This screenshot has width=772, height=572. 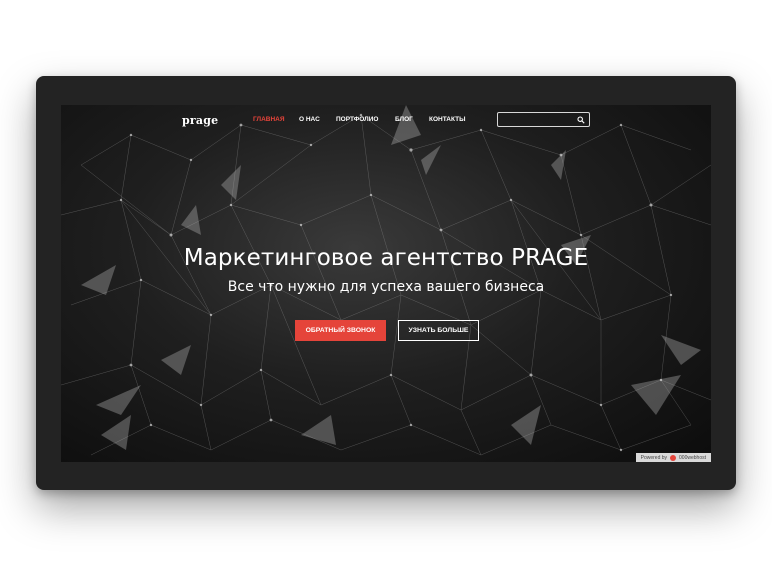 I want to click on powered-by-badge: Powered by 000webhost, so click(x=673, y=457).